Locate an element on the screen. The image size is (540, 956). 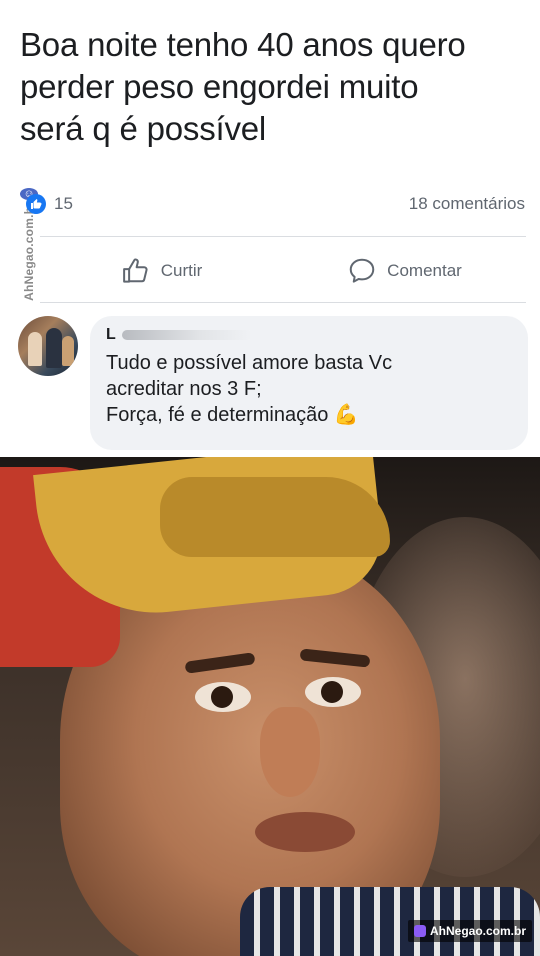
like-reaction-icon is located at coordinates (36, 204).